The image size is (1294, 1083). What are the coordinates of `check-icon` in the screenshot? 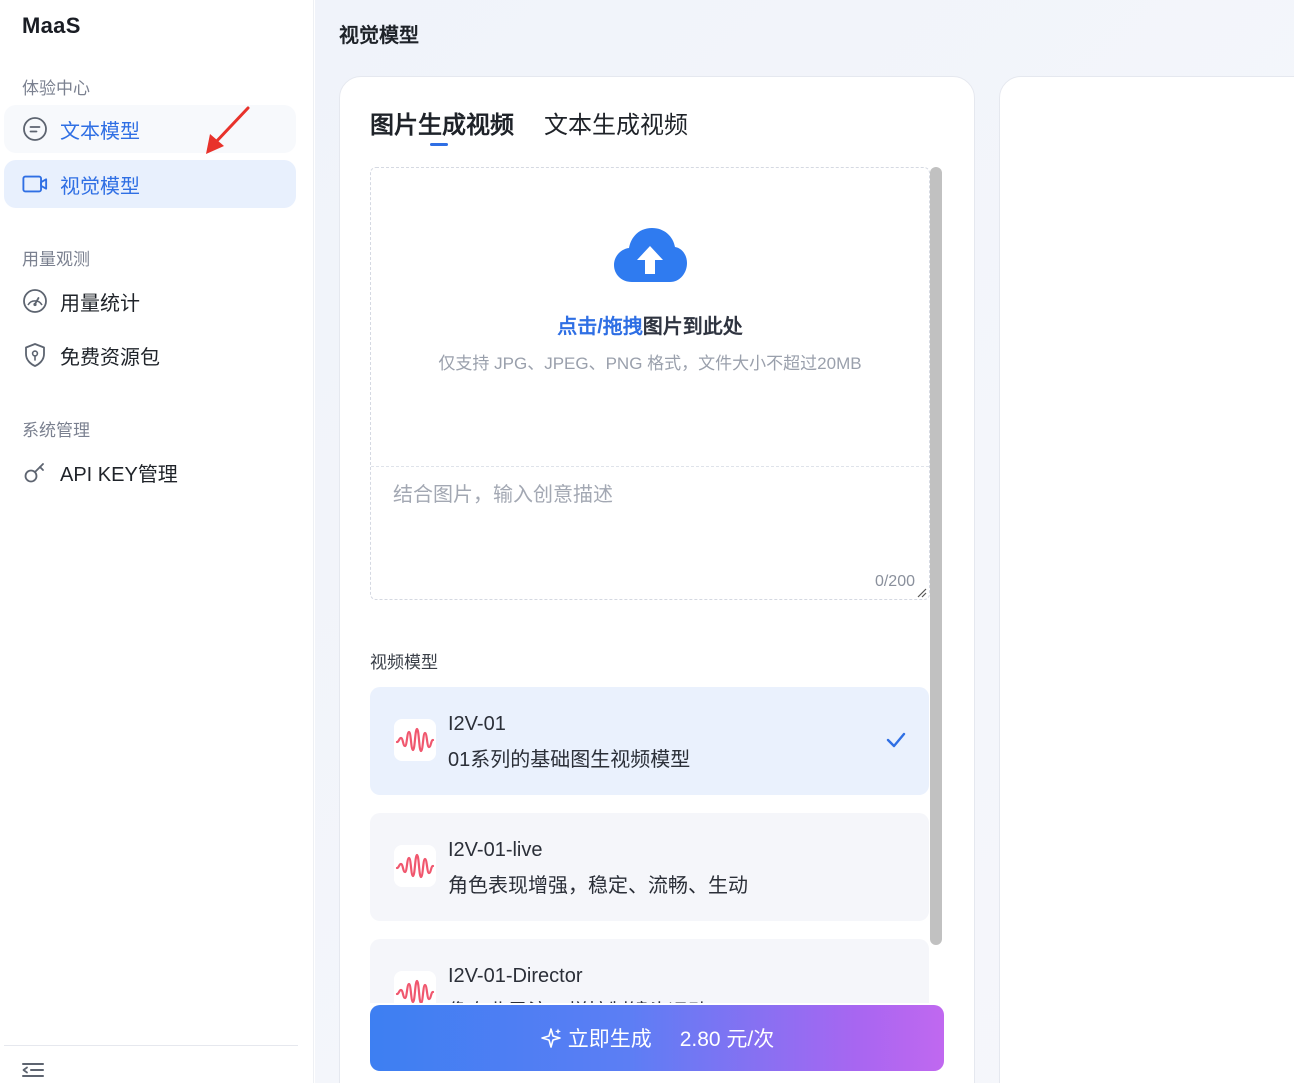 It's located at (896, 740).